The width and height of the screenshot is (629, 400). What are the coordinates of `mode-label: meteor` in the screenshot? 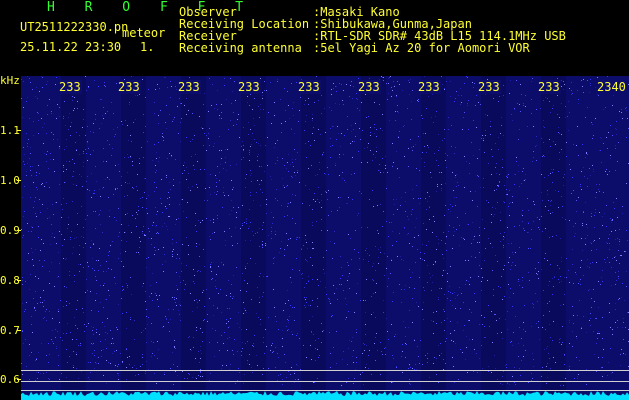 It's located at (144, 33).